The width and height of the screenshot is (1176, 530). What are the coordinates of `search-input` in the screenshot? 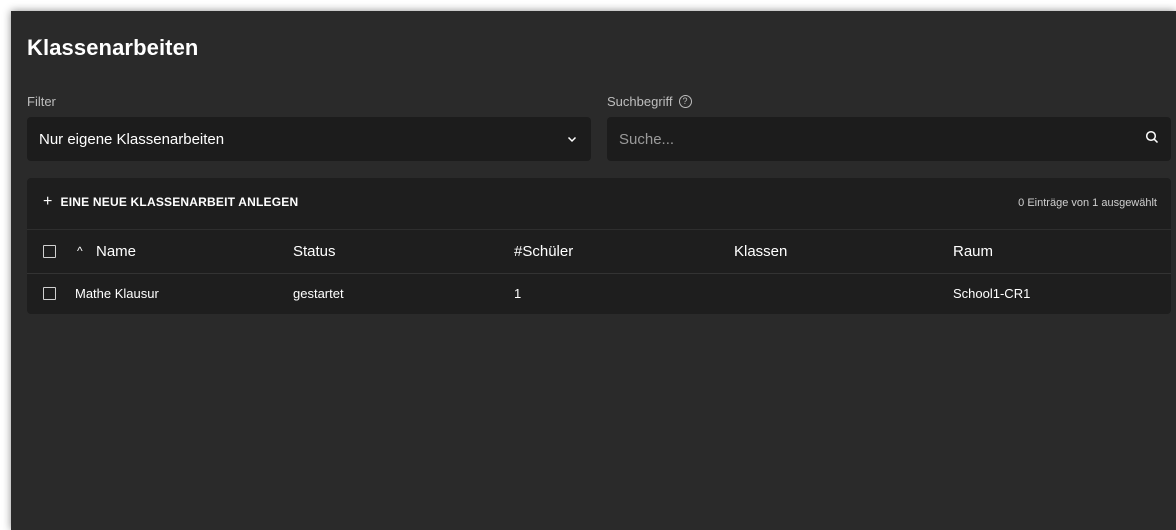 It's located at (869, 139).